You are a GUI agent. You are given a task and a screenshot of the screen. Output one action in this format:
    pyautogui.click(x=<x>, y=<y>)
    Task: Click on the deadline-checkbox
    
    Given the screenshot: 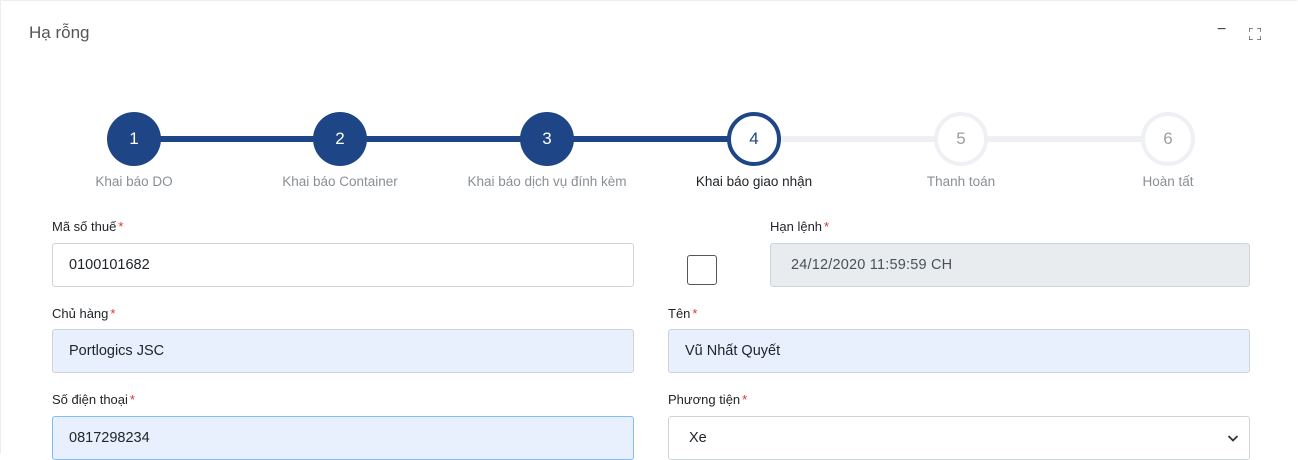 What is the action you would take?
    pyautogui.click(x=702, y=270)
    